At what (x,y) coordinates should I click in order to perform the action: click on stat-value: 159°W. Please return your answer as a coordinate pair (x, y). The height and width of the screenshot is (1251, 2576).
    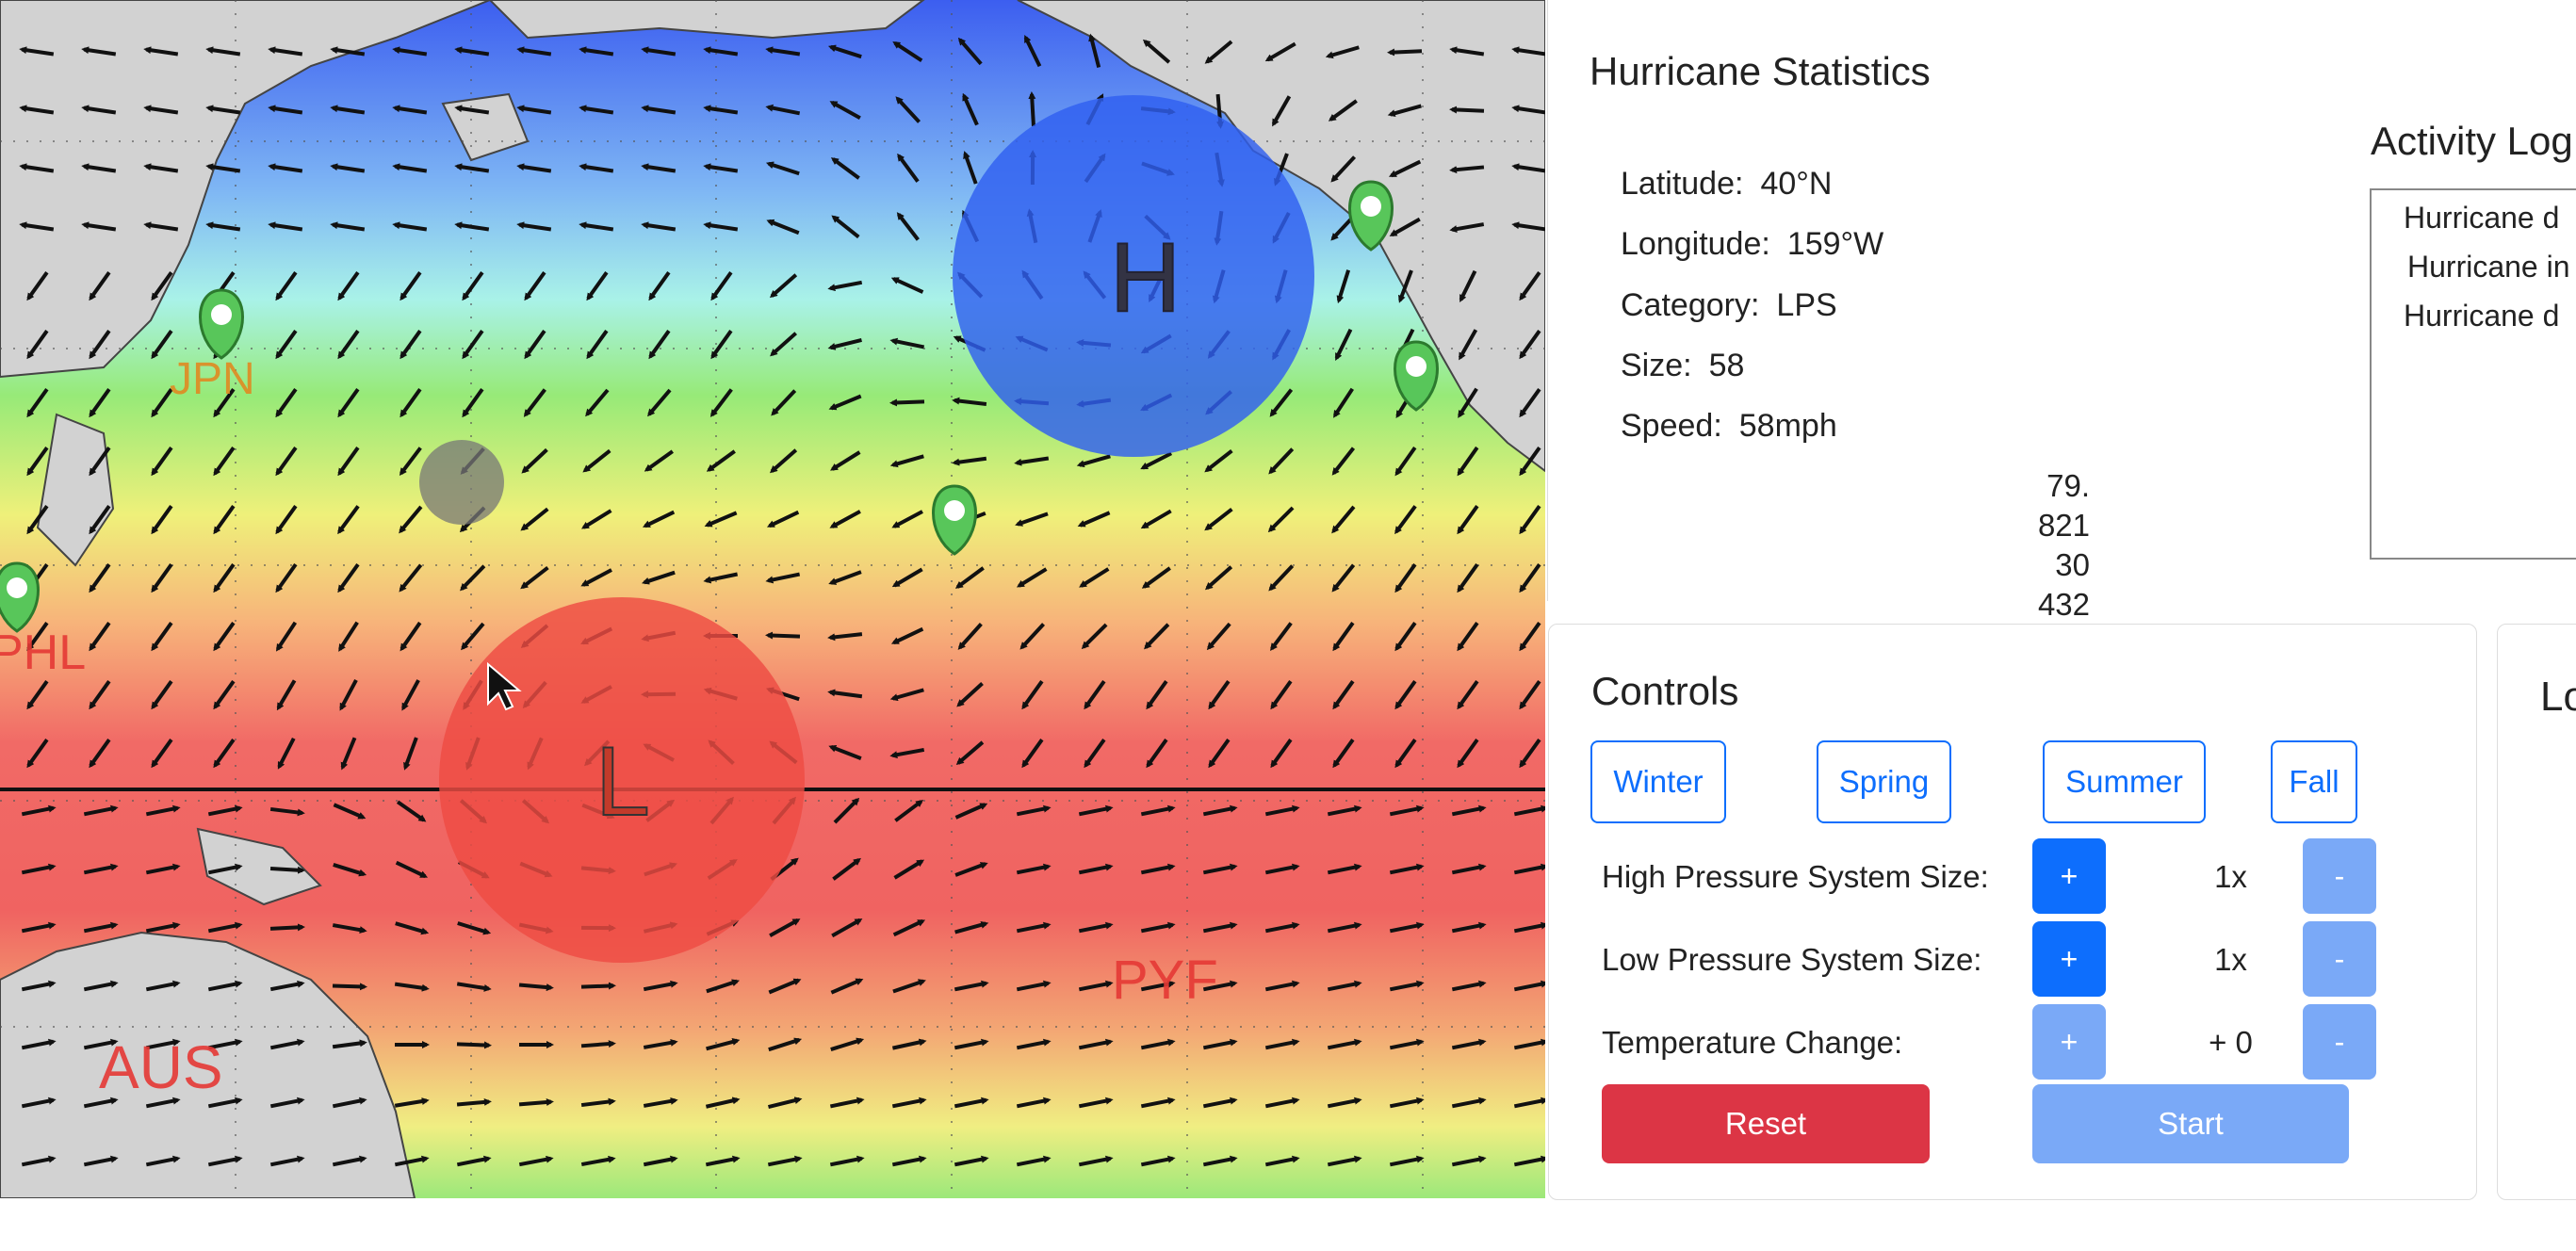
    Looking at the image, I should click on (1835, 244).